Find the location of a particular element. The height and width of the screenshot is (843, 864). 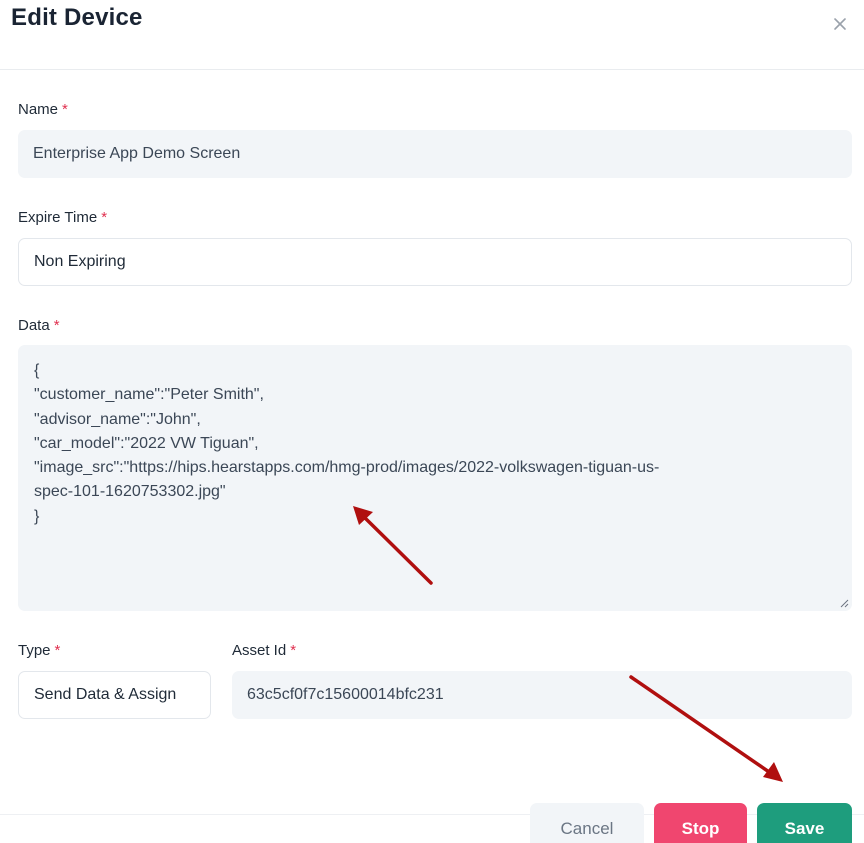

asset-id-input: 63c5cf0f7c15600014bfc231 is located at coordinates (542, 695).